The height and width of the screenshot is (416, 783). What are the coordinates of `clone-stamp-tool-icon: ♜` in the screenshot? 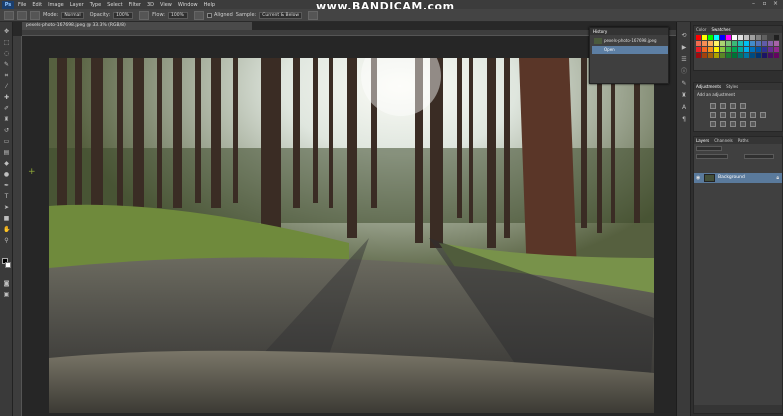 It's located at (6, 119).